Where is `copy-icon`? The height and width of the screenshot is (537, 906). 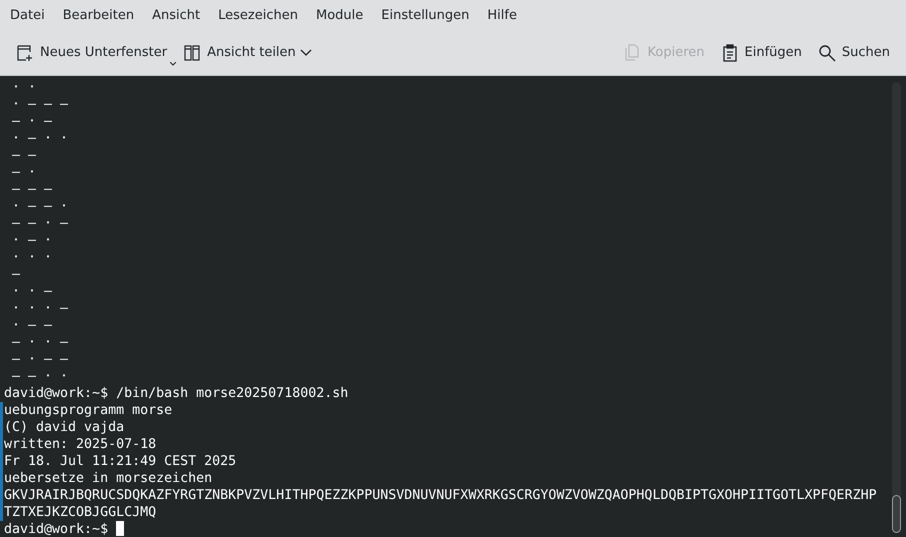
copy-icon is located at coordinates (633, 53).